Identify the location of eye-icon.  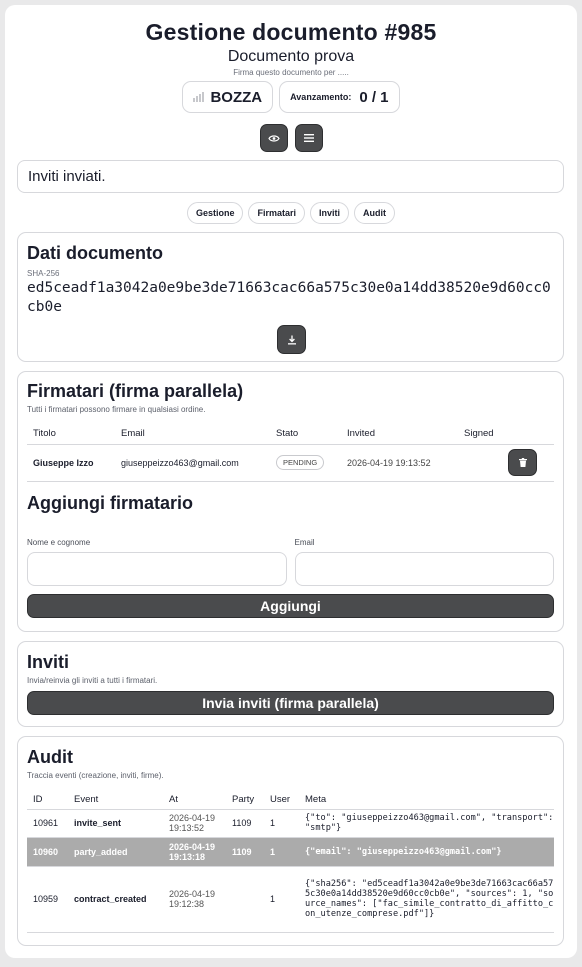
(273, 138).